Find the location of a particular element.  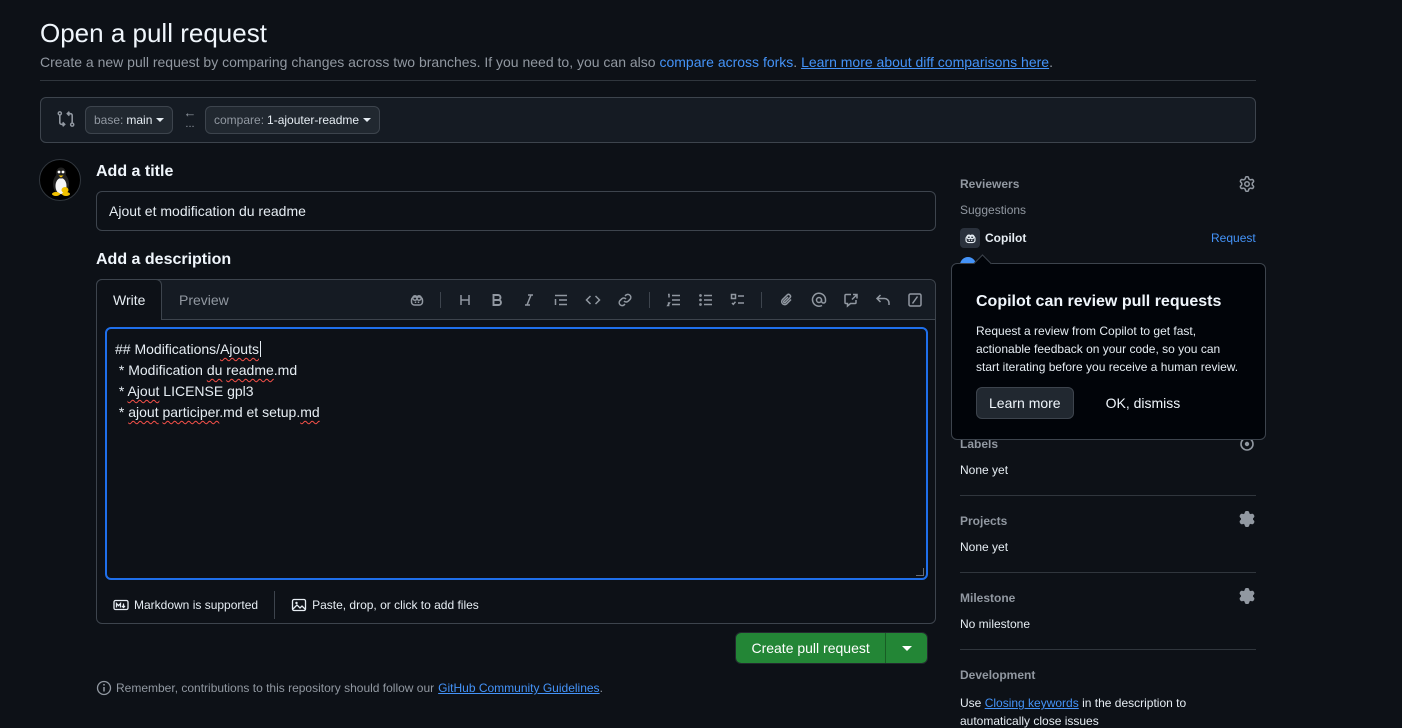

create-options-dropdown is located at coordinates (906, 648).